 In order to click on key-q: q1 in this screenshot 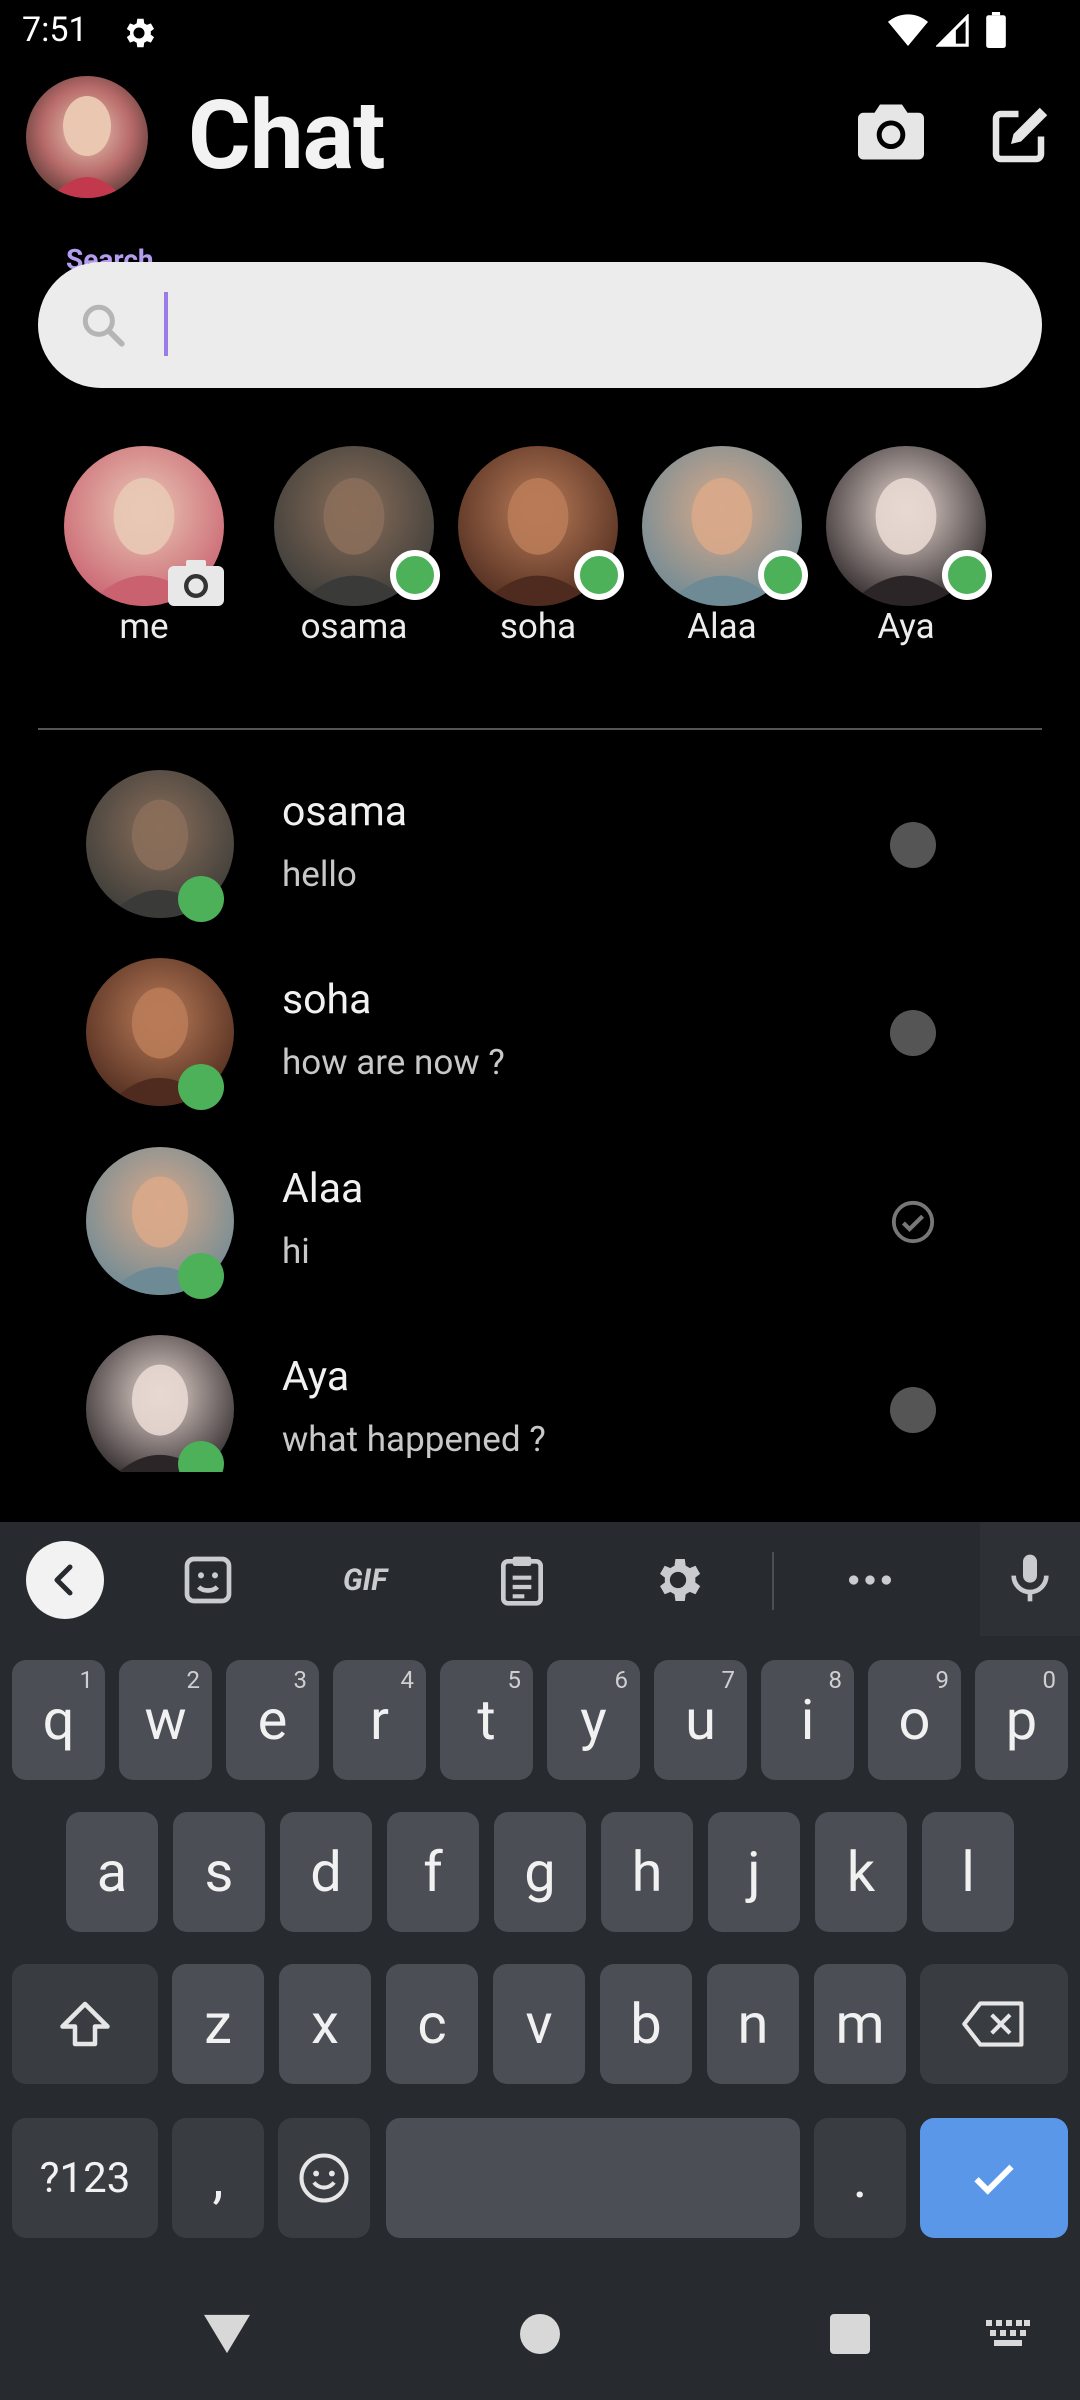, I will do `click(58, 1720)`.